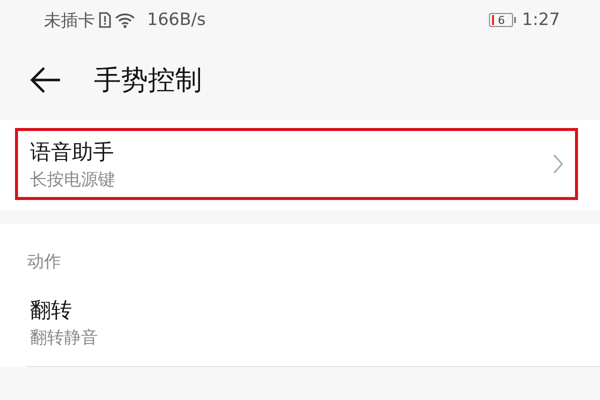 This screenshot has width=600, height=400. I want to click on battery-icon: 6, so click(502, 20).